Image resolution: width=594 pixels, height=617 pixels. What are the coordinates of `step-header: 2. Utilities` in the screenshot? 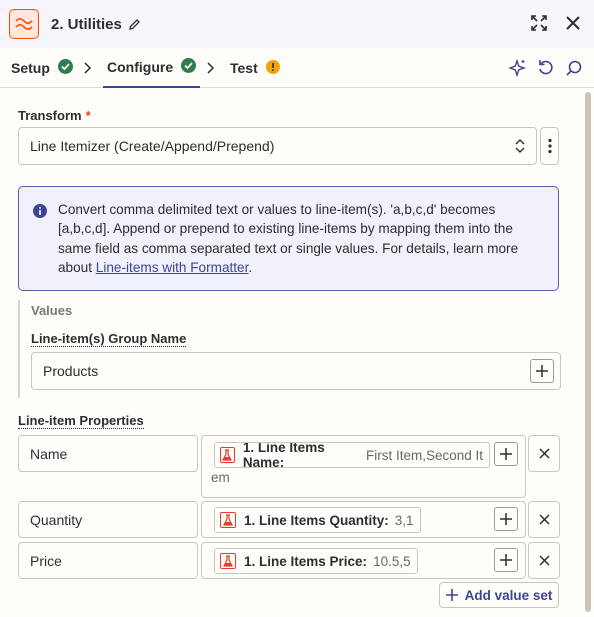 It's located at (297, 24).